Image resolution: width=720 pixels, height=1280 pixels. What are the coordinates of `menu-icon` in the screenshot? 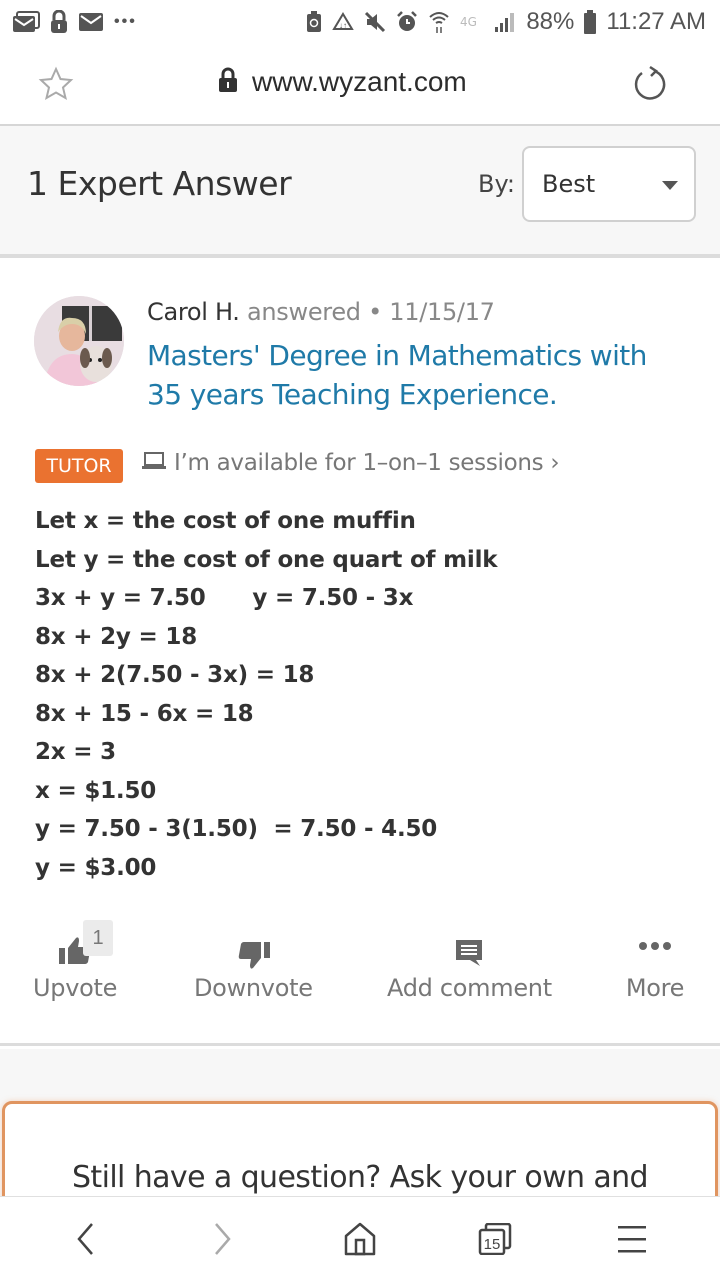 It's located at (632, 1239).